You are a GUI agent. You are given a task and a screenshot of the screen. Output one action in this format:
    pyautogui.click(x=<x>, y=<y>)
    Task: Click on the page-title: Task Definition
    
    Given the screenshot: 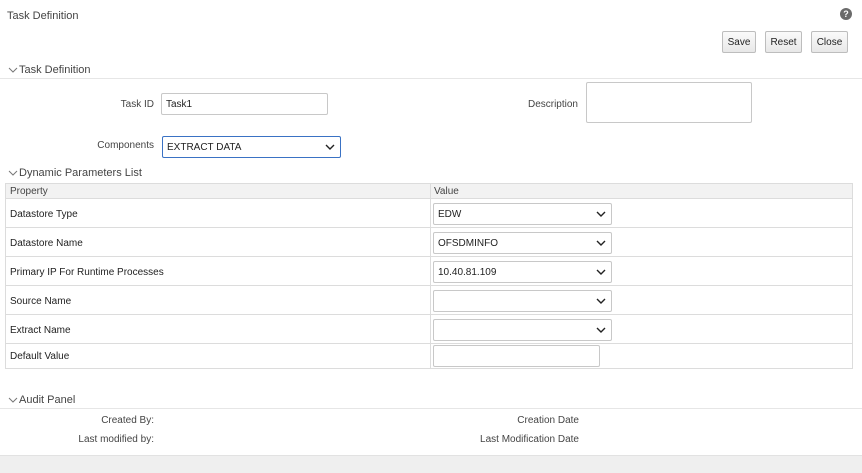 What is the action you would take?
    pyautogui.click(x=43, y=16)
    